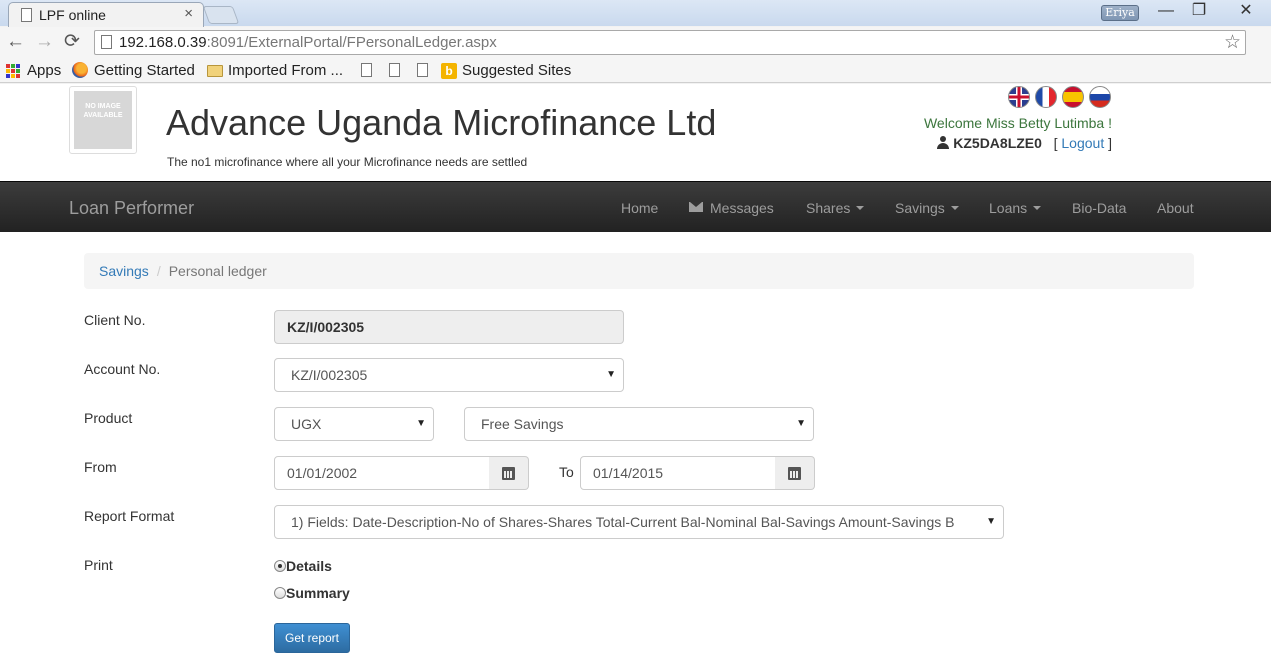 The image size is (1271, 654). Describe the element at coordinates (639, 271) in the screenshot. I see `breadcrumb: Savings / Personal ledger` at that location.